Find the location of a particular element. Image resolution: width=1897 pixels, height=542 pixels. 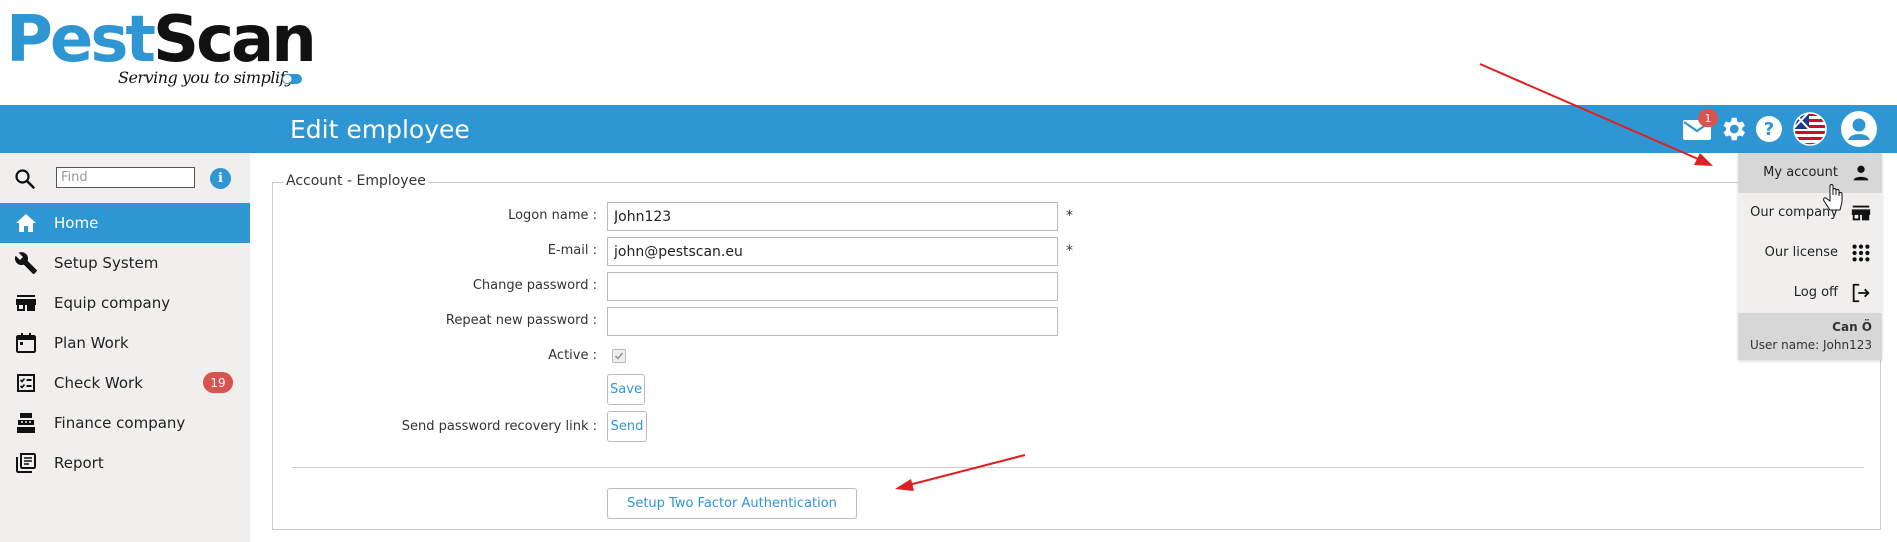

logo-scan-text: Scan is located at coordinates (235, 40).